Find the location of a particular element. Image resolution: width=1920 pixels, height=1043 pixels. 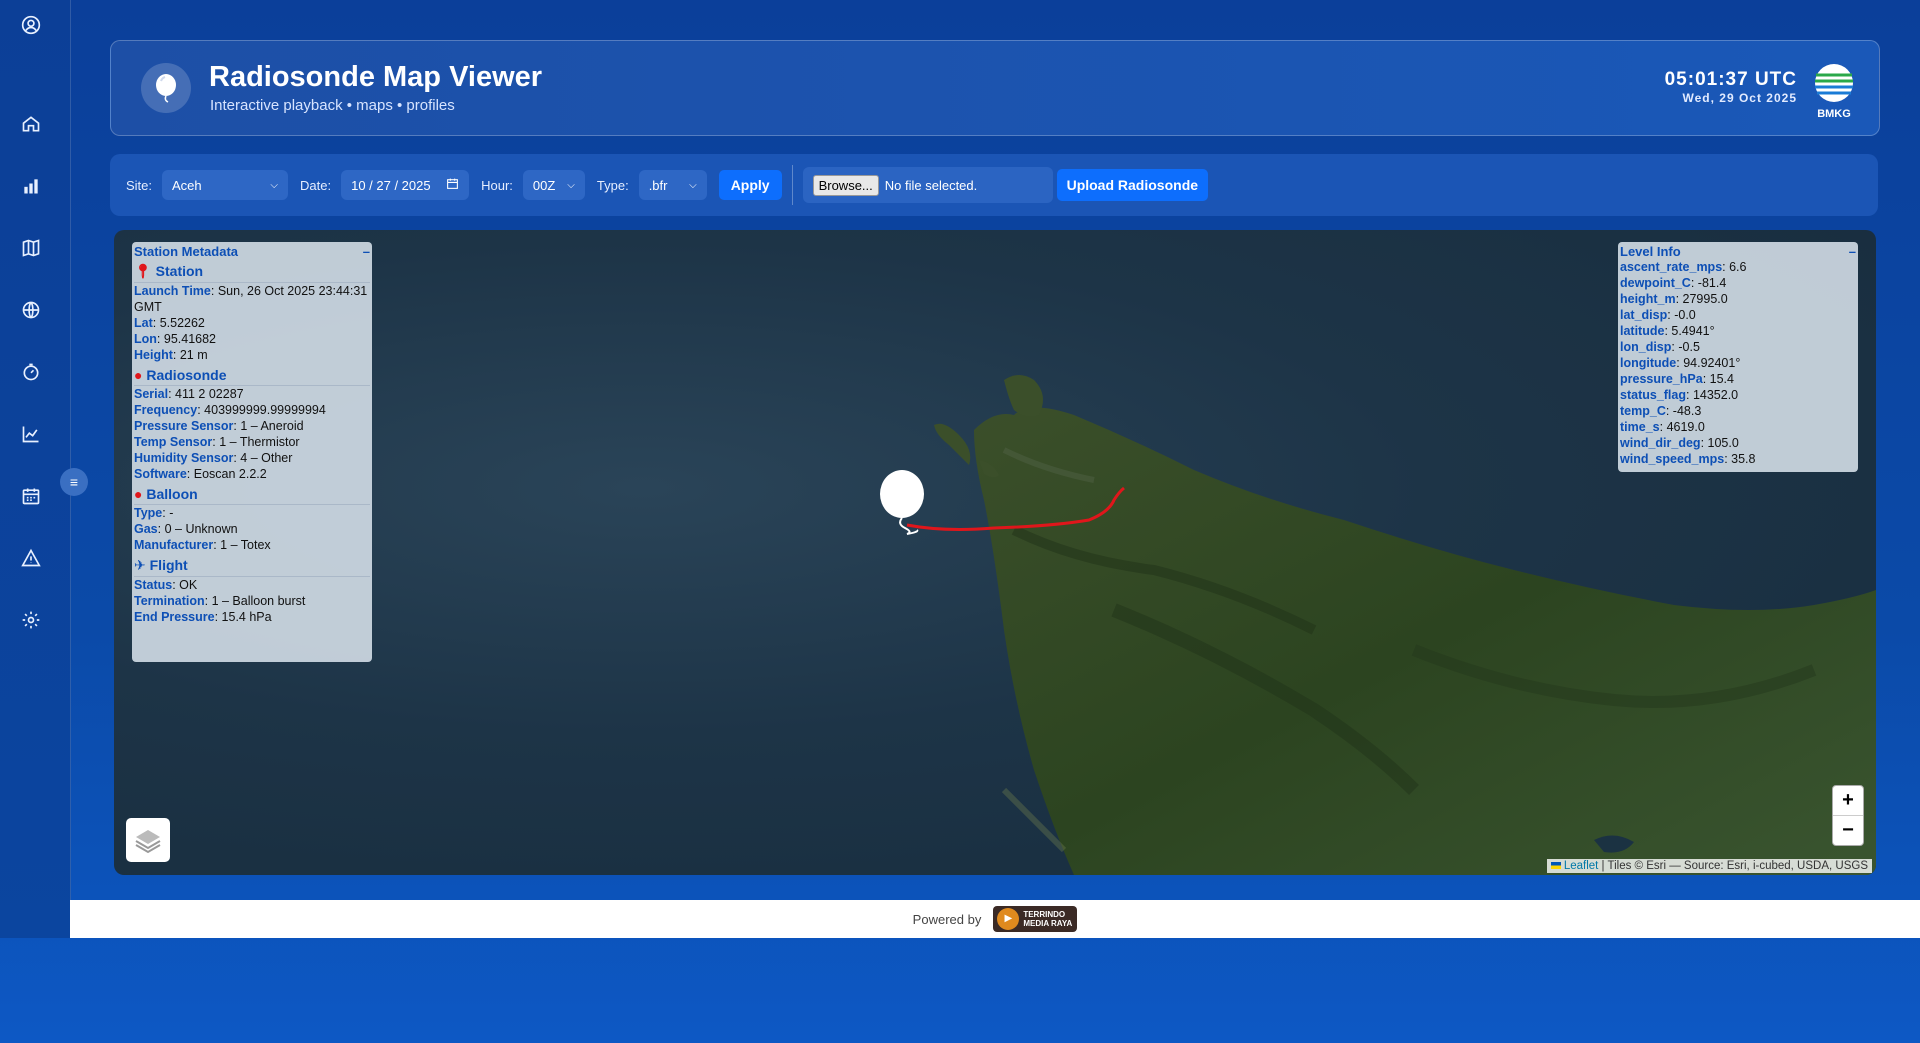

info-row: longitude: 94.92401° is located at coordinates (1680, 363).